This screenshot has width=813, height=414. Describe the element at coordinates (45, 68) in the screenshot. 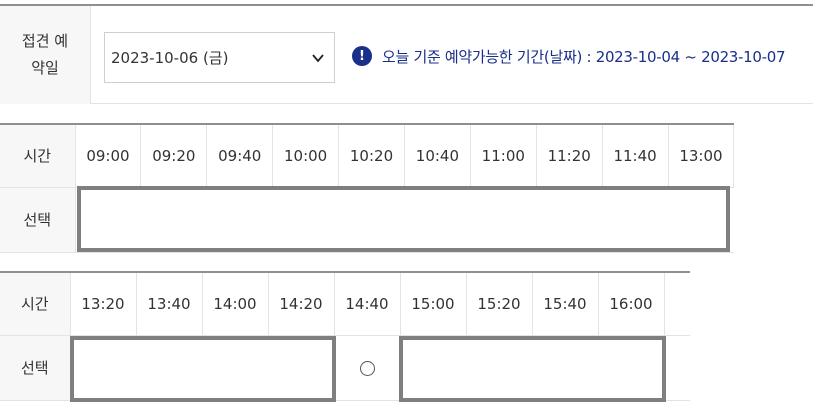

I see `visit-date-label-line2: 약일` at that location.